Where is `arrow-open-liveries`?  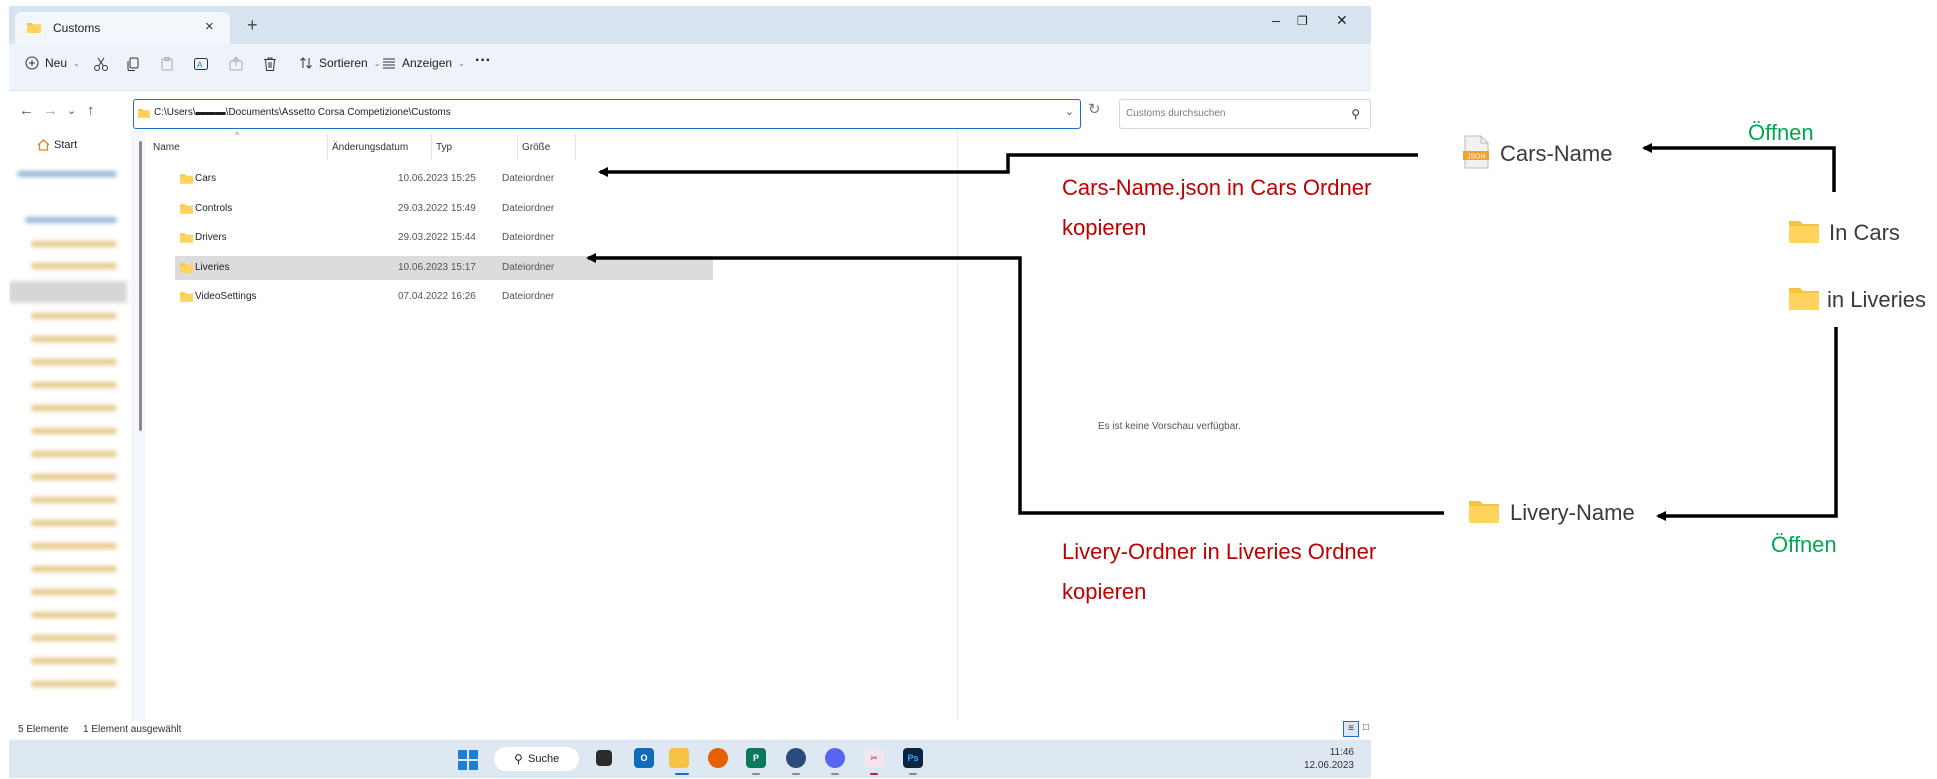 arrow-open-liveries is located at coordinates (1747, 424).